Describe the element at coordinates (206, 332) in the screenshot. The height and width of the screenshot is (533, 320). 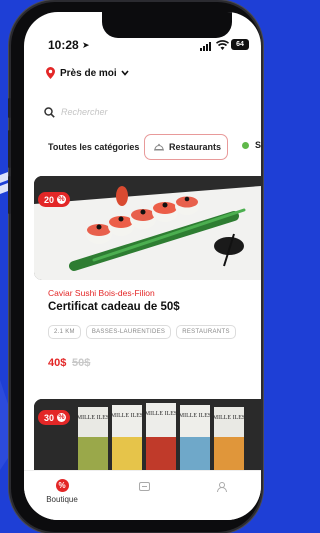
I see `tag-category: RESTAURANTS` at that location.